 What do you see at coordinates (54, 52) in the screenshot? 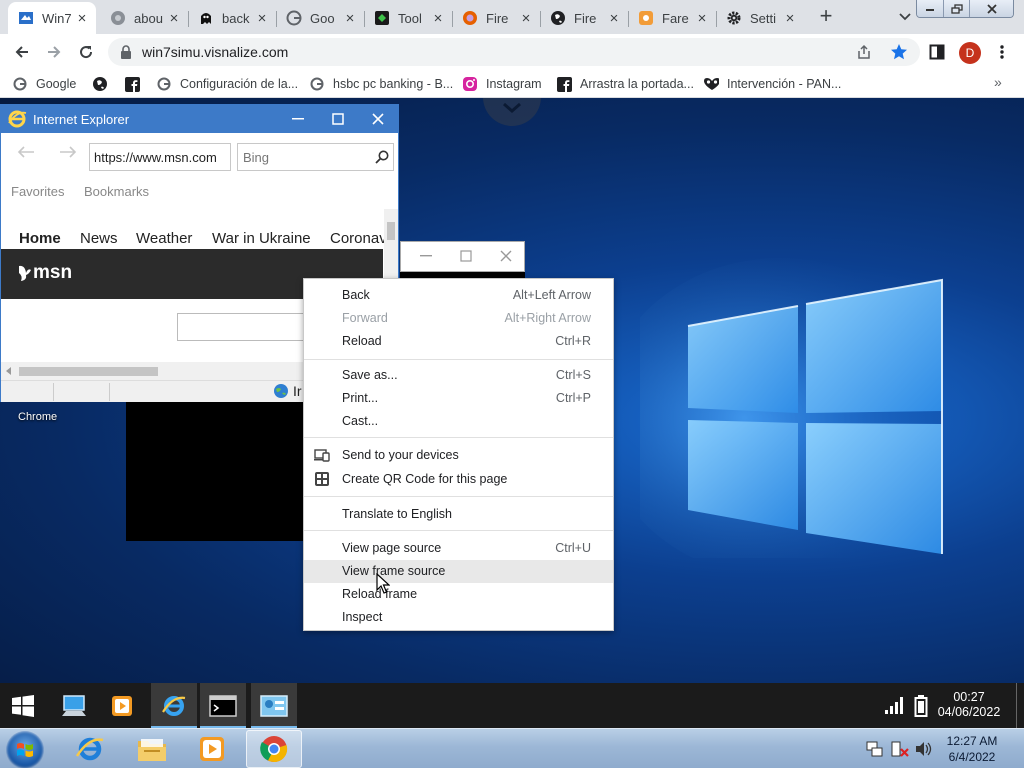
I see `forward-button` at bounding box center [54, 52].